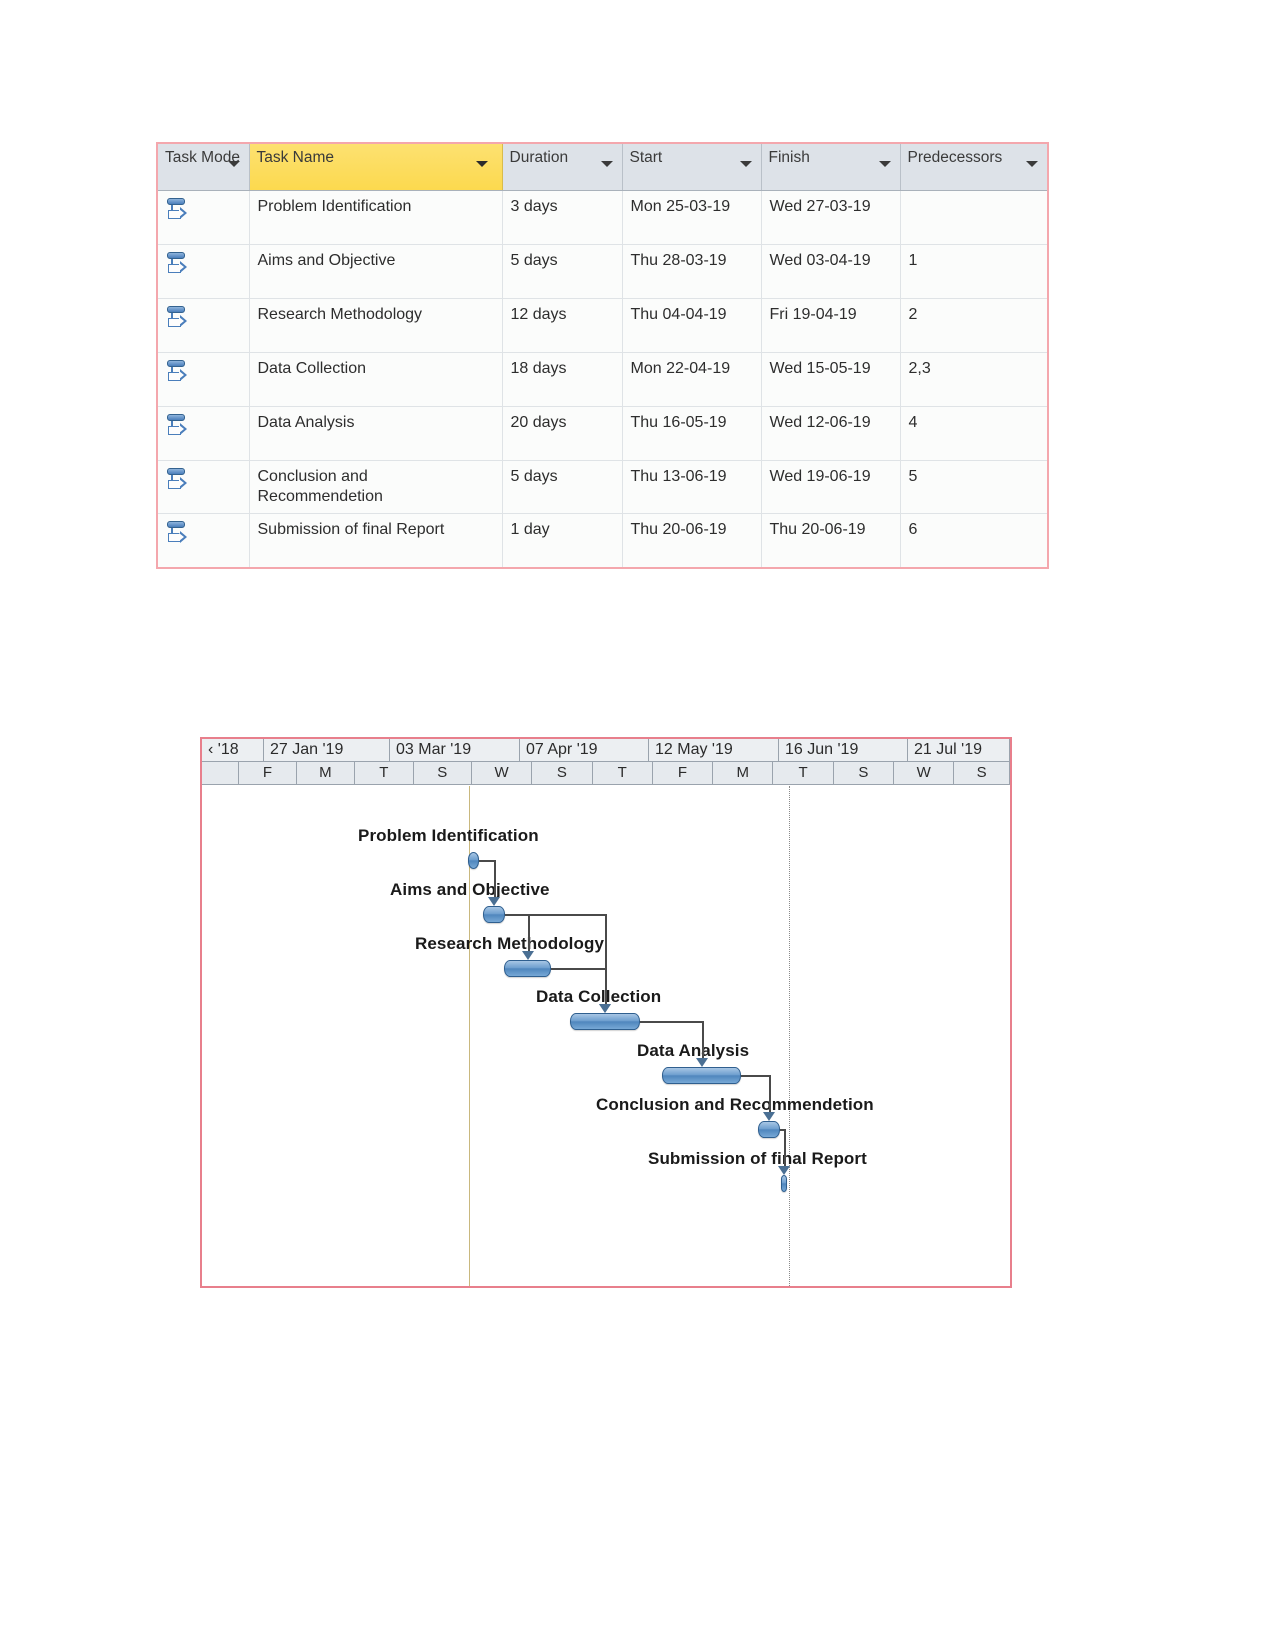 The width and height of the screenshot is (1275, 1650). Describe the element at coordinates (233, 750) in the screenshot. I see `timescale-major-cell: ‹ '18` at that location.